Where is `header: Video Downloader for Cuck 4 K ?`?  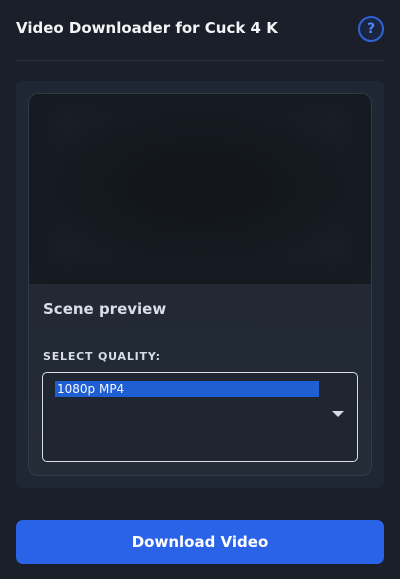
header: Video Downloader for Cuck 4 K ? is located at coordinates (200, 30).